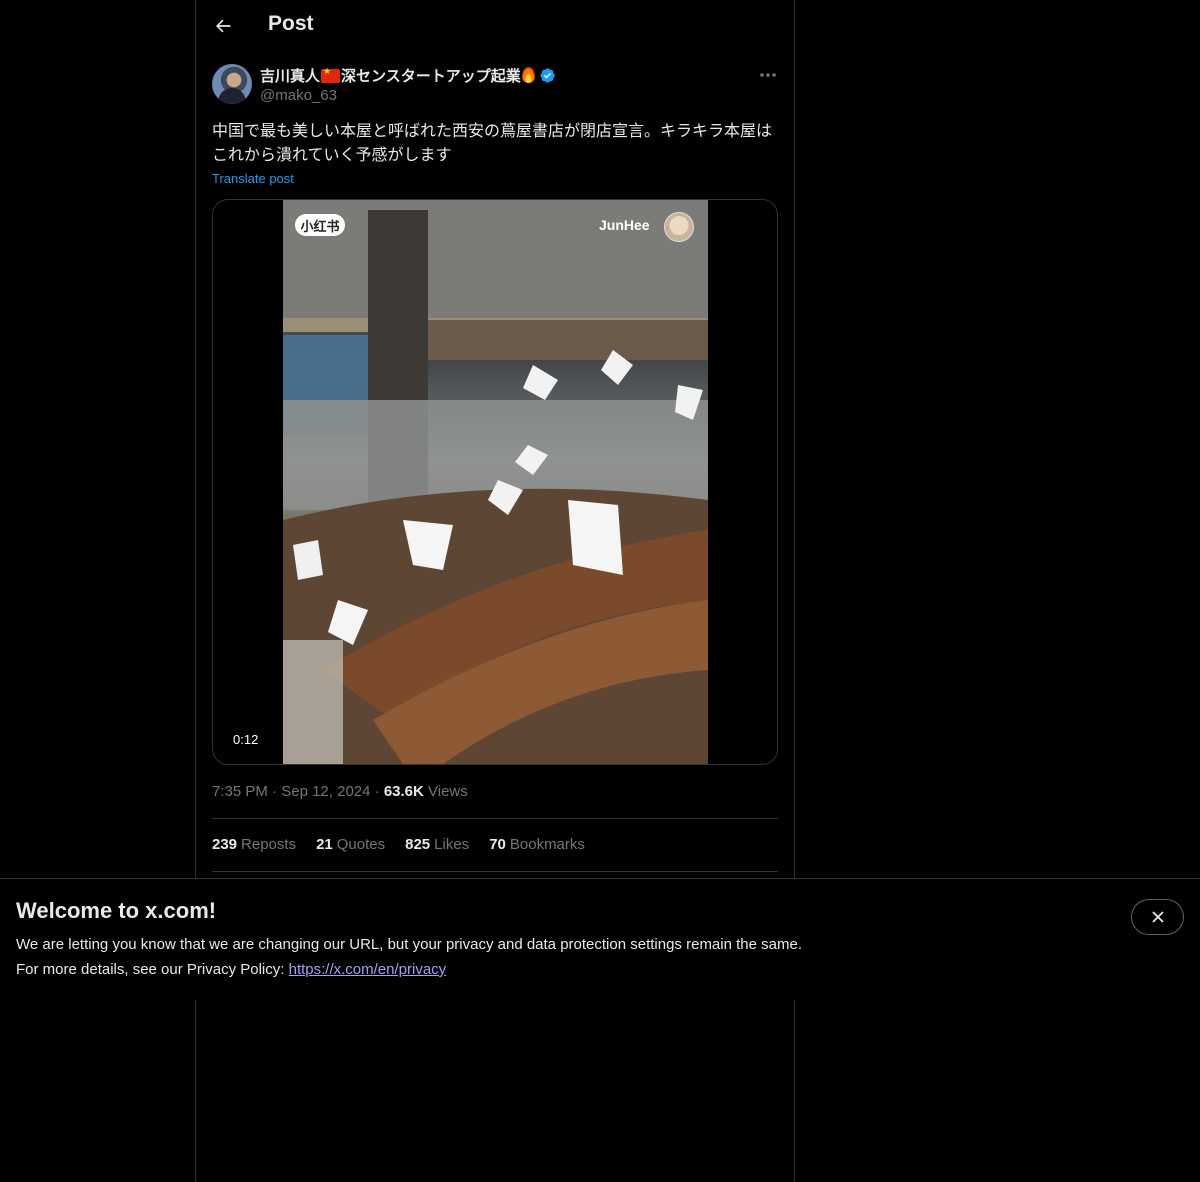 The width and height of the screenshot is (1200, 1182). What do you see at coordinates (225, 844) in the screenshot?
I see `reposts-count: 239` at bounding box center [225, 844].